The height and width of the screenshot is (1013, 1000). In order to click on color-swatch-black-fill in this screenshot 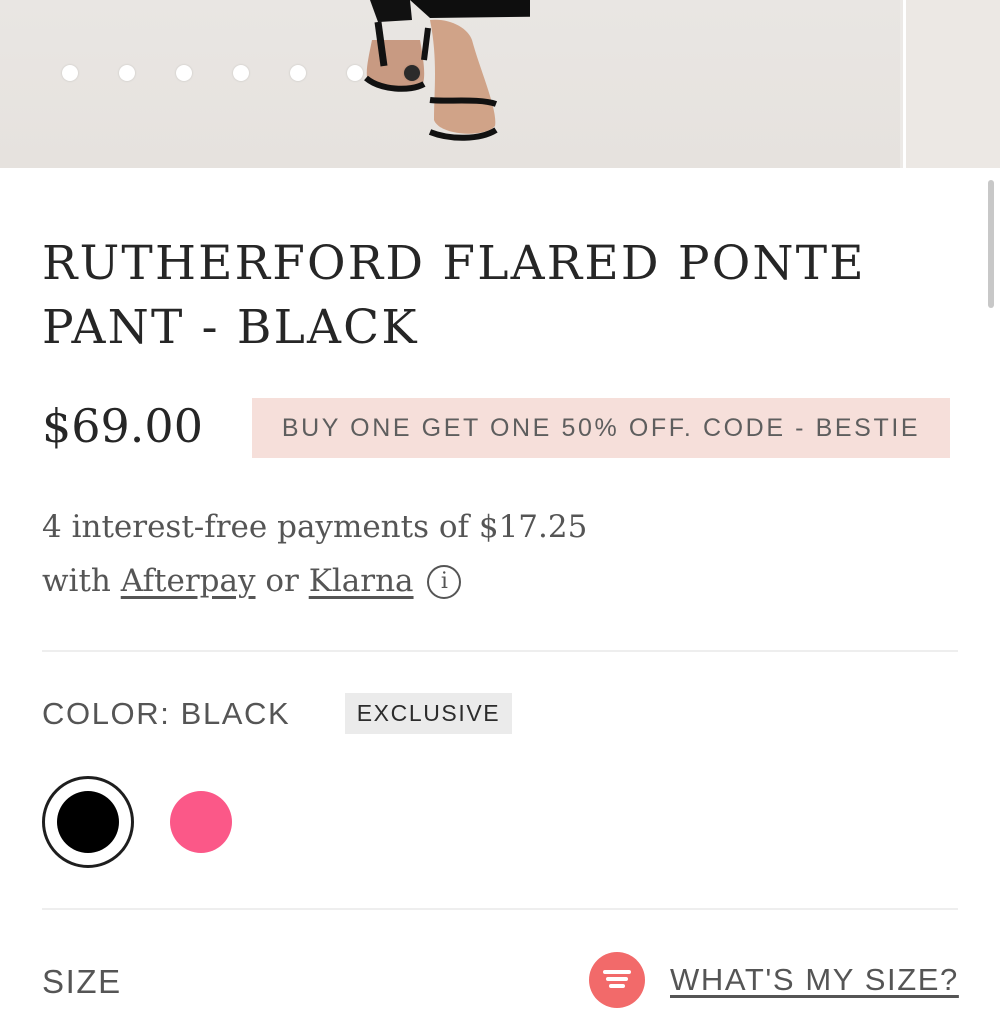, I will do `click(88, 822)`.